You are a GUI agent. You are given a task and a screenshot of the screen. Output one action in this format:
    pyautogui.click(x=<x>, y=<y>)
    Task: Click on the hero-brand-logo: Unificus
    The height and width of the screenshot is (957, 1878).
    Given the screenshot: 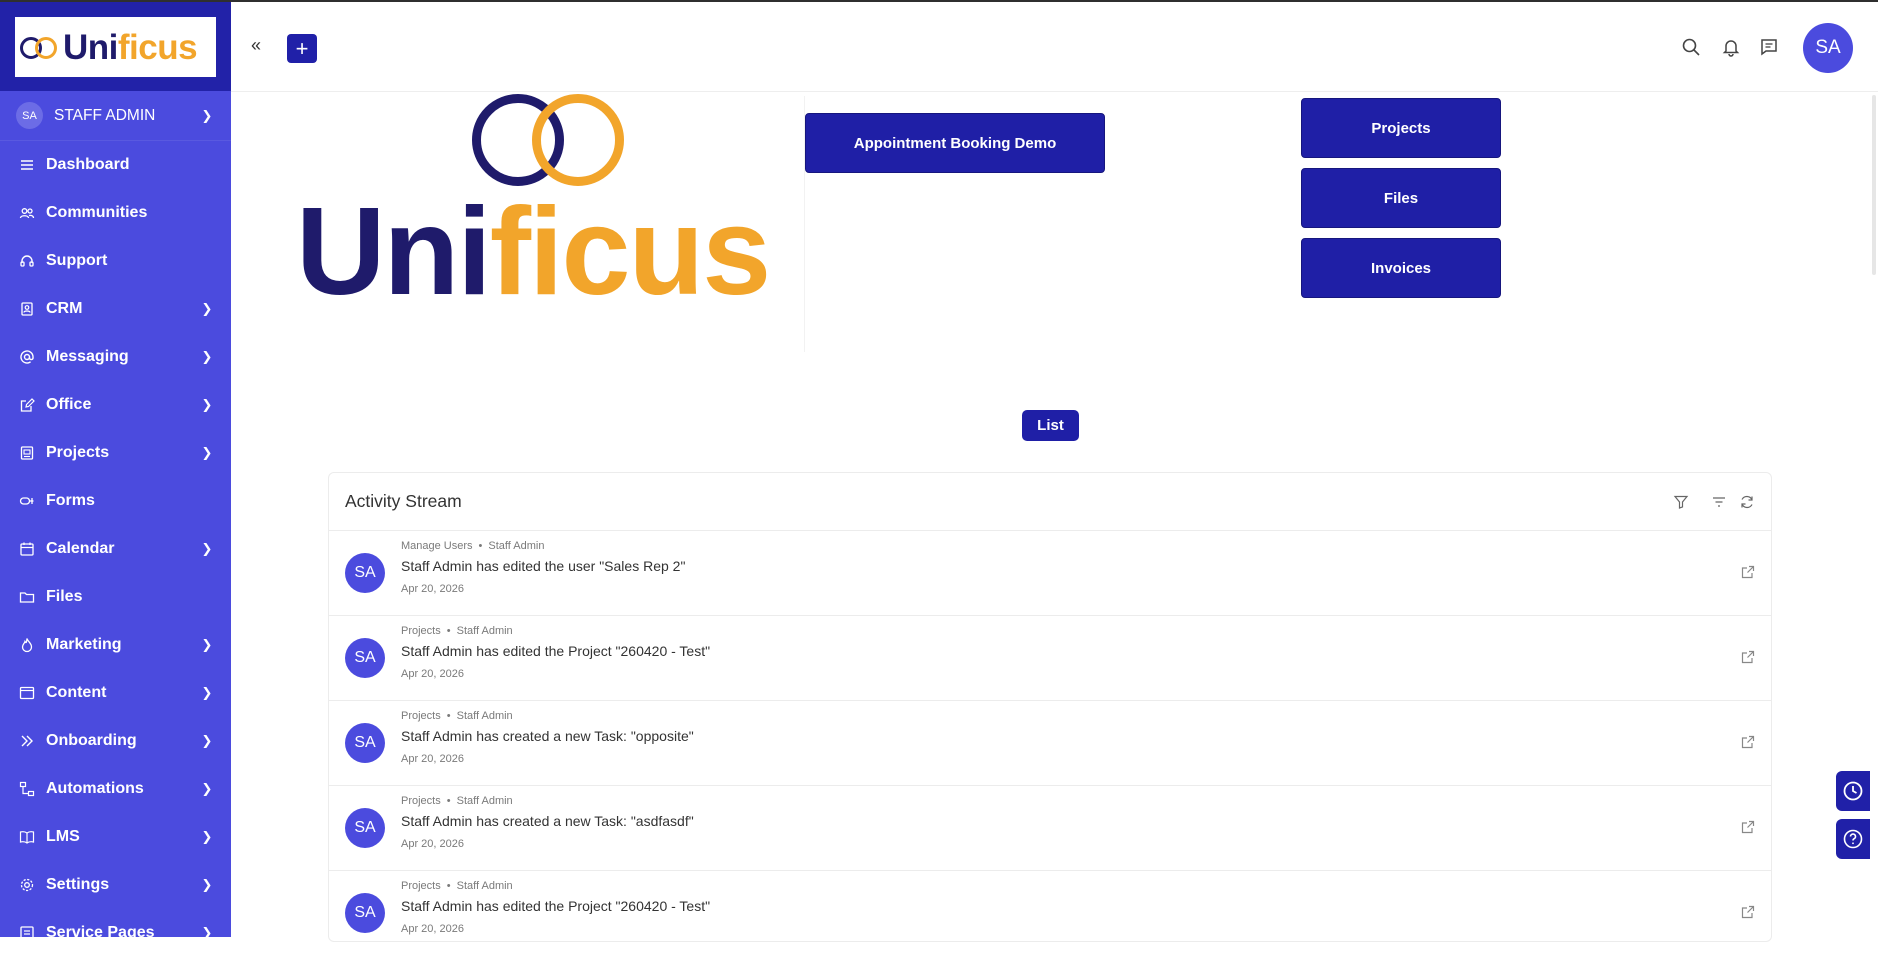 What is the action you would take?
    pyautogui.click(x=550, y=202)
    